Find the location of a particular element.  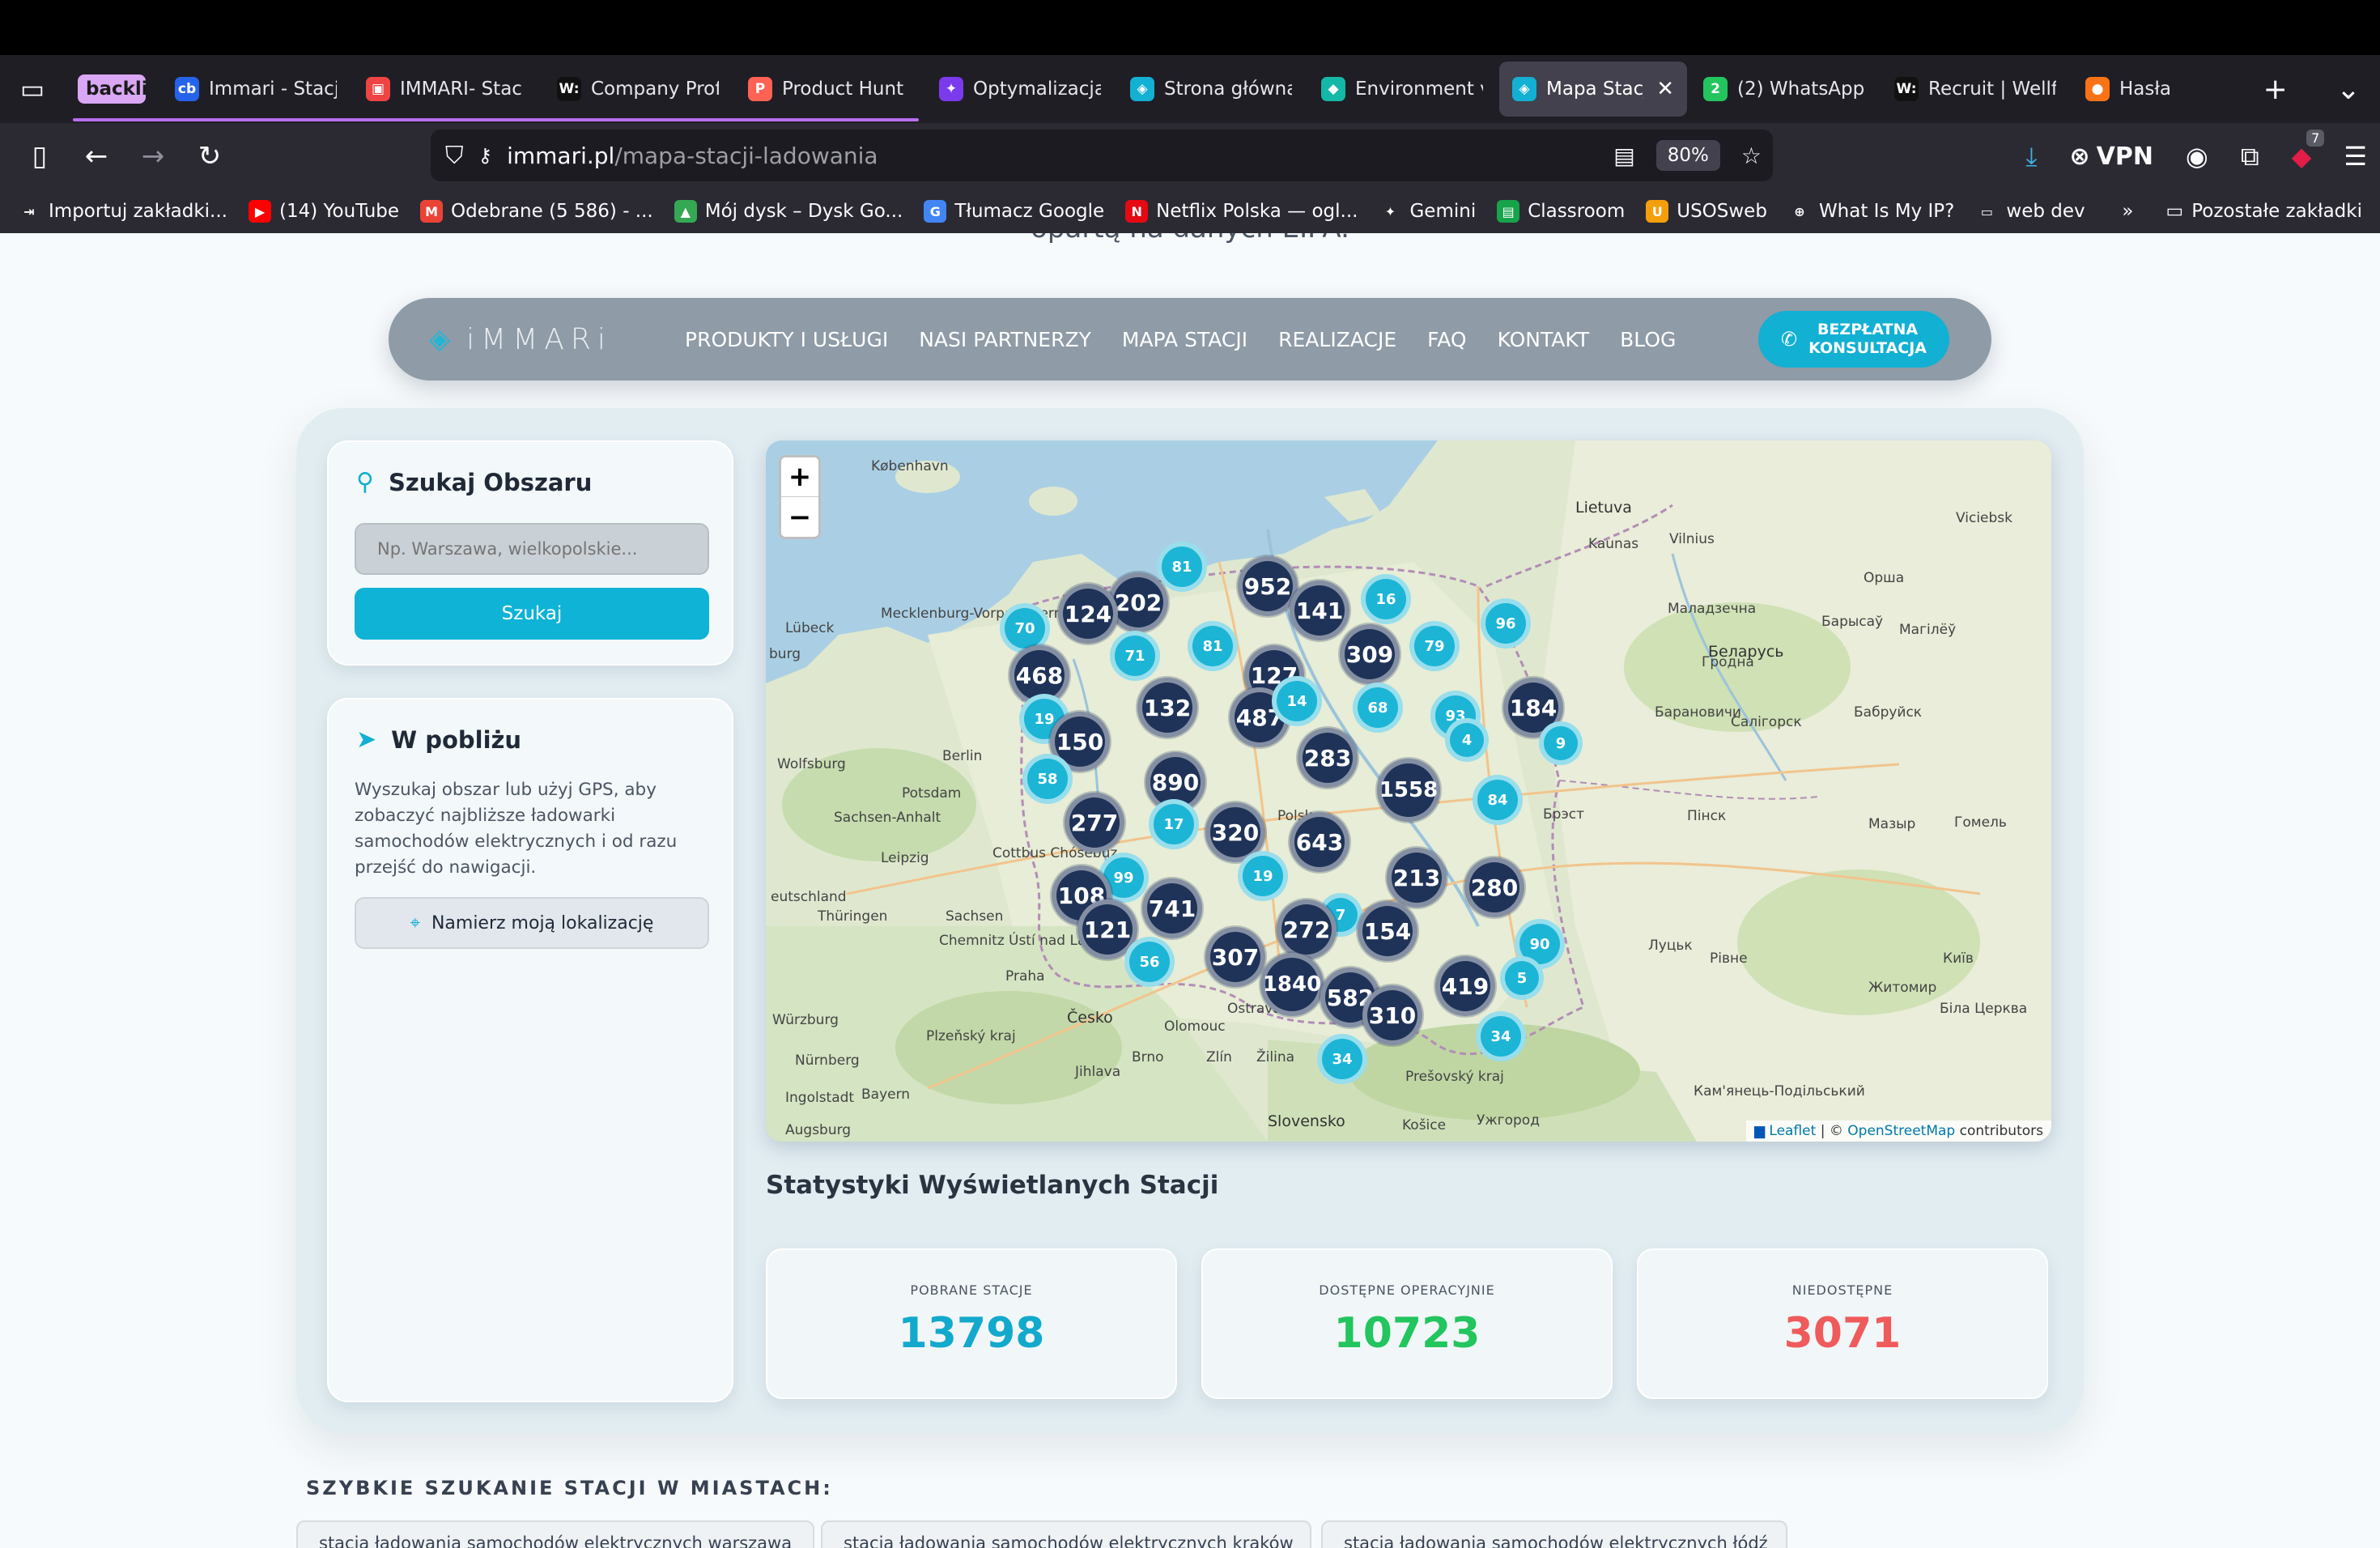

station-cluster-marker: 68 is located at coordinates (1378, 708).